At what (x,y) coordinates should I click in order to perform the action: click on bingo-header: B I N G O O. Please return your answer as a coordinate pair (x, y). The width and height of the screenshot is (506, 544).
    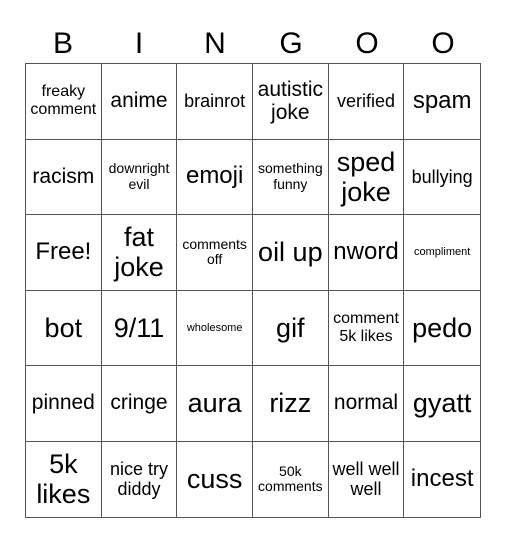
    Looking at the image, I should click on (253, 44).